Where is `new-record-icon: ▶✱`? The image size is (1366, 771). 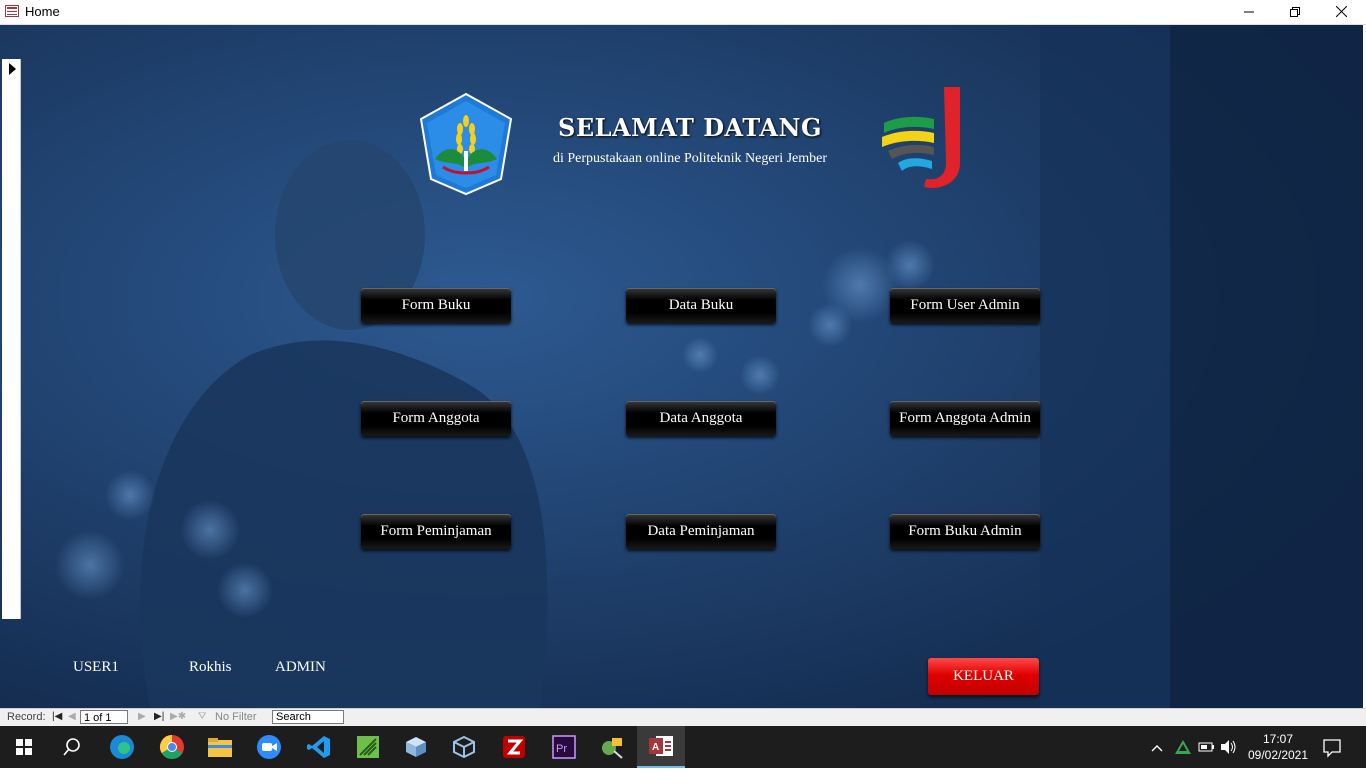
new-record-icon: ▶✱ is located at coordinates (178, 716).